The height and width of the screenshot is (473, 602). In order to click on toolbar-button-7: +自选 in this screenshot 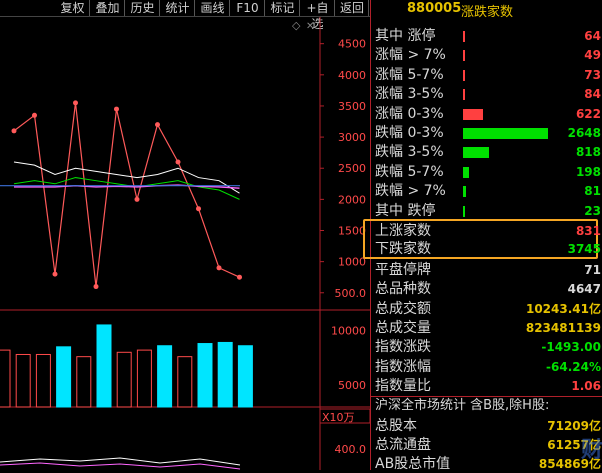, I will do `click(318, 15)`.